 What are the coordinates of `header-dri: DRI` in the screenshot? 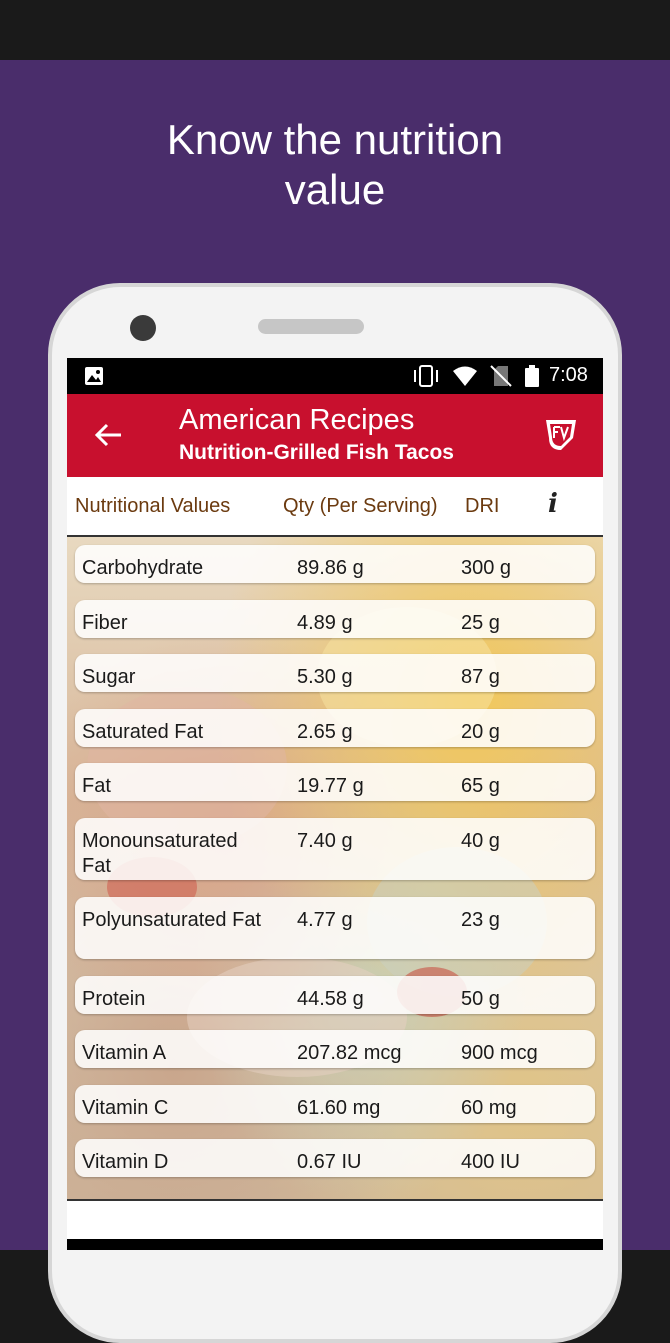 It's located at (482, 506).